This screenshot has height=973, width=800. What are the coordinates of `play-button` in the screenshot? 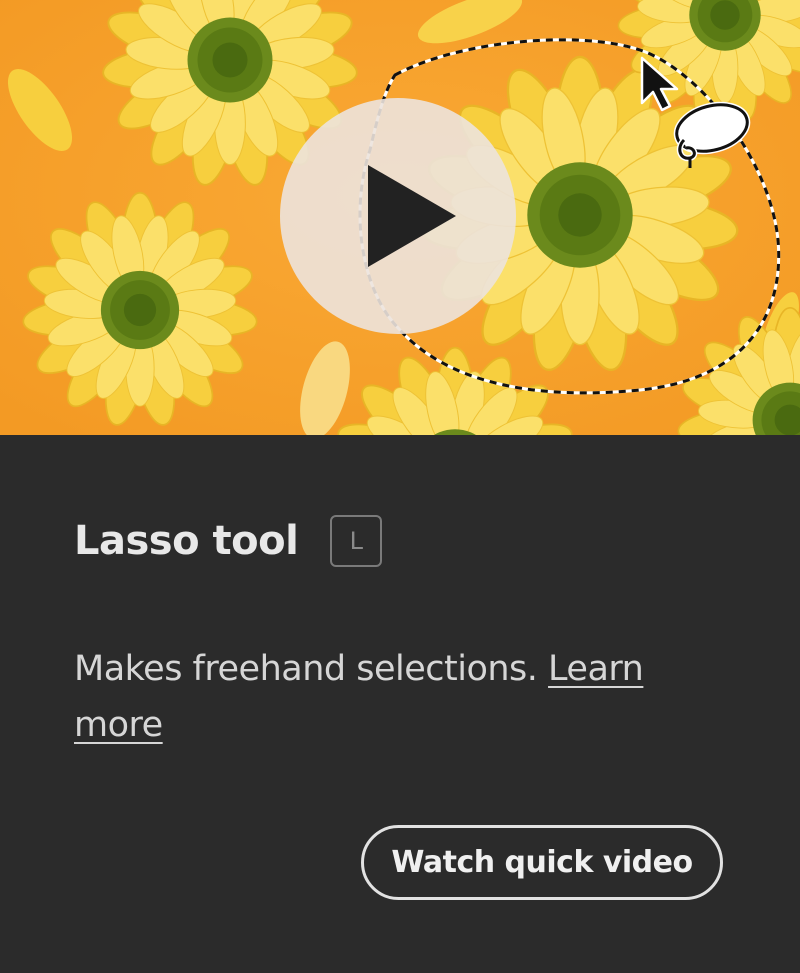 It's located at (398, 216).